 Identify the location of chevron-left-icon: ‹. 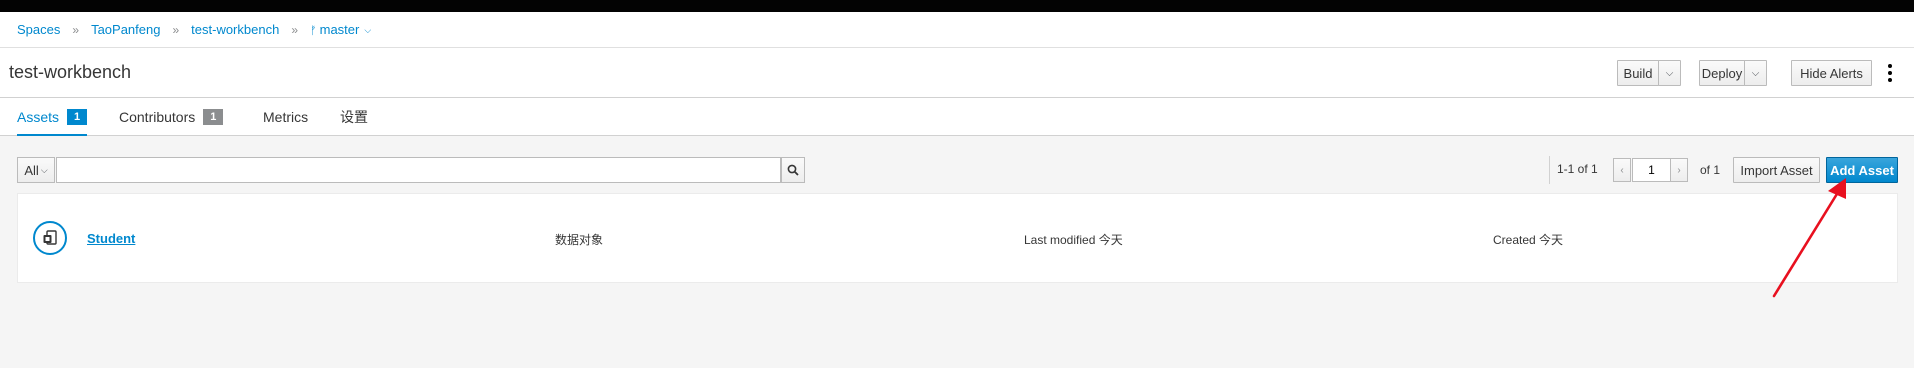
(1622, 170).